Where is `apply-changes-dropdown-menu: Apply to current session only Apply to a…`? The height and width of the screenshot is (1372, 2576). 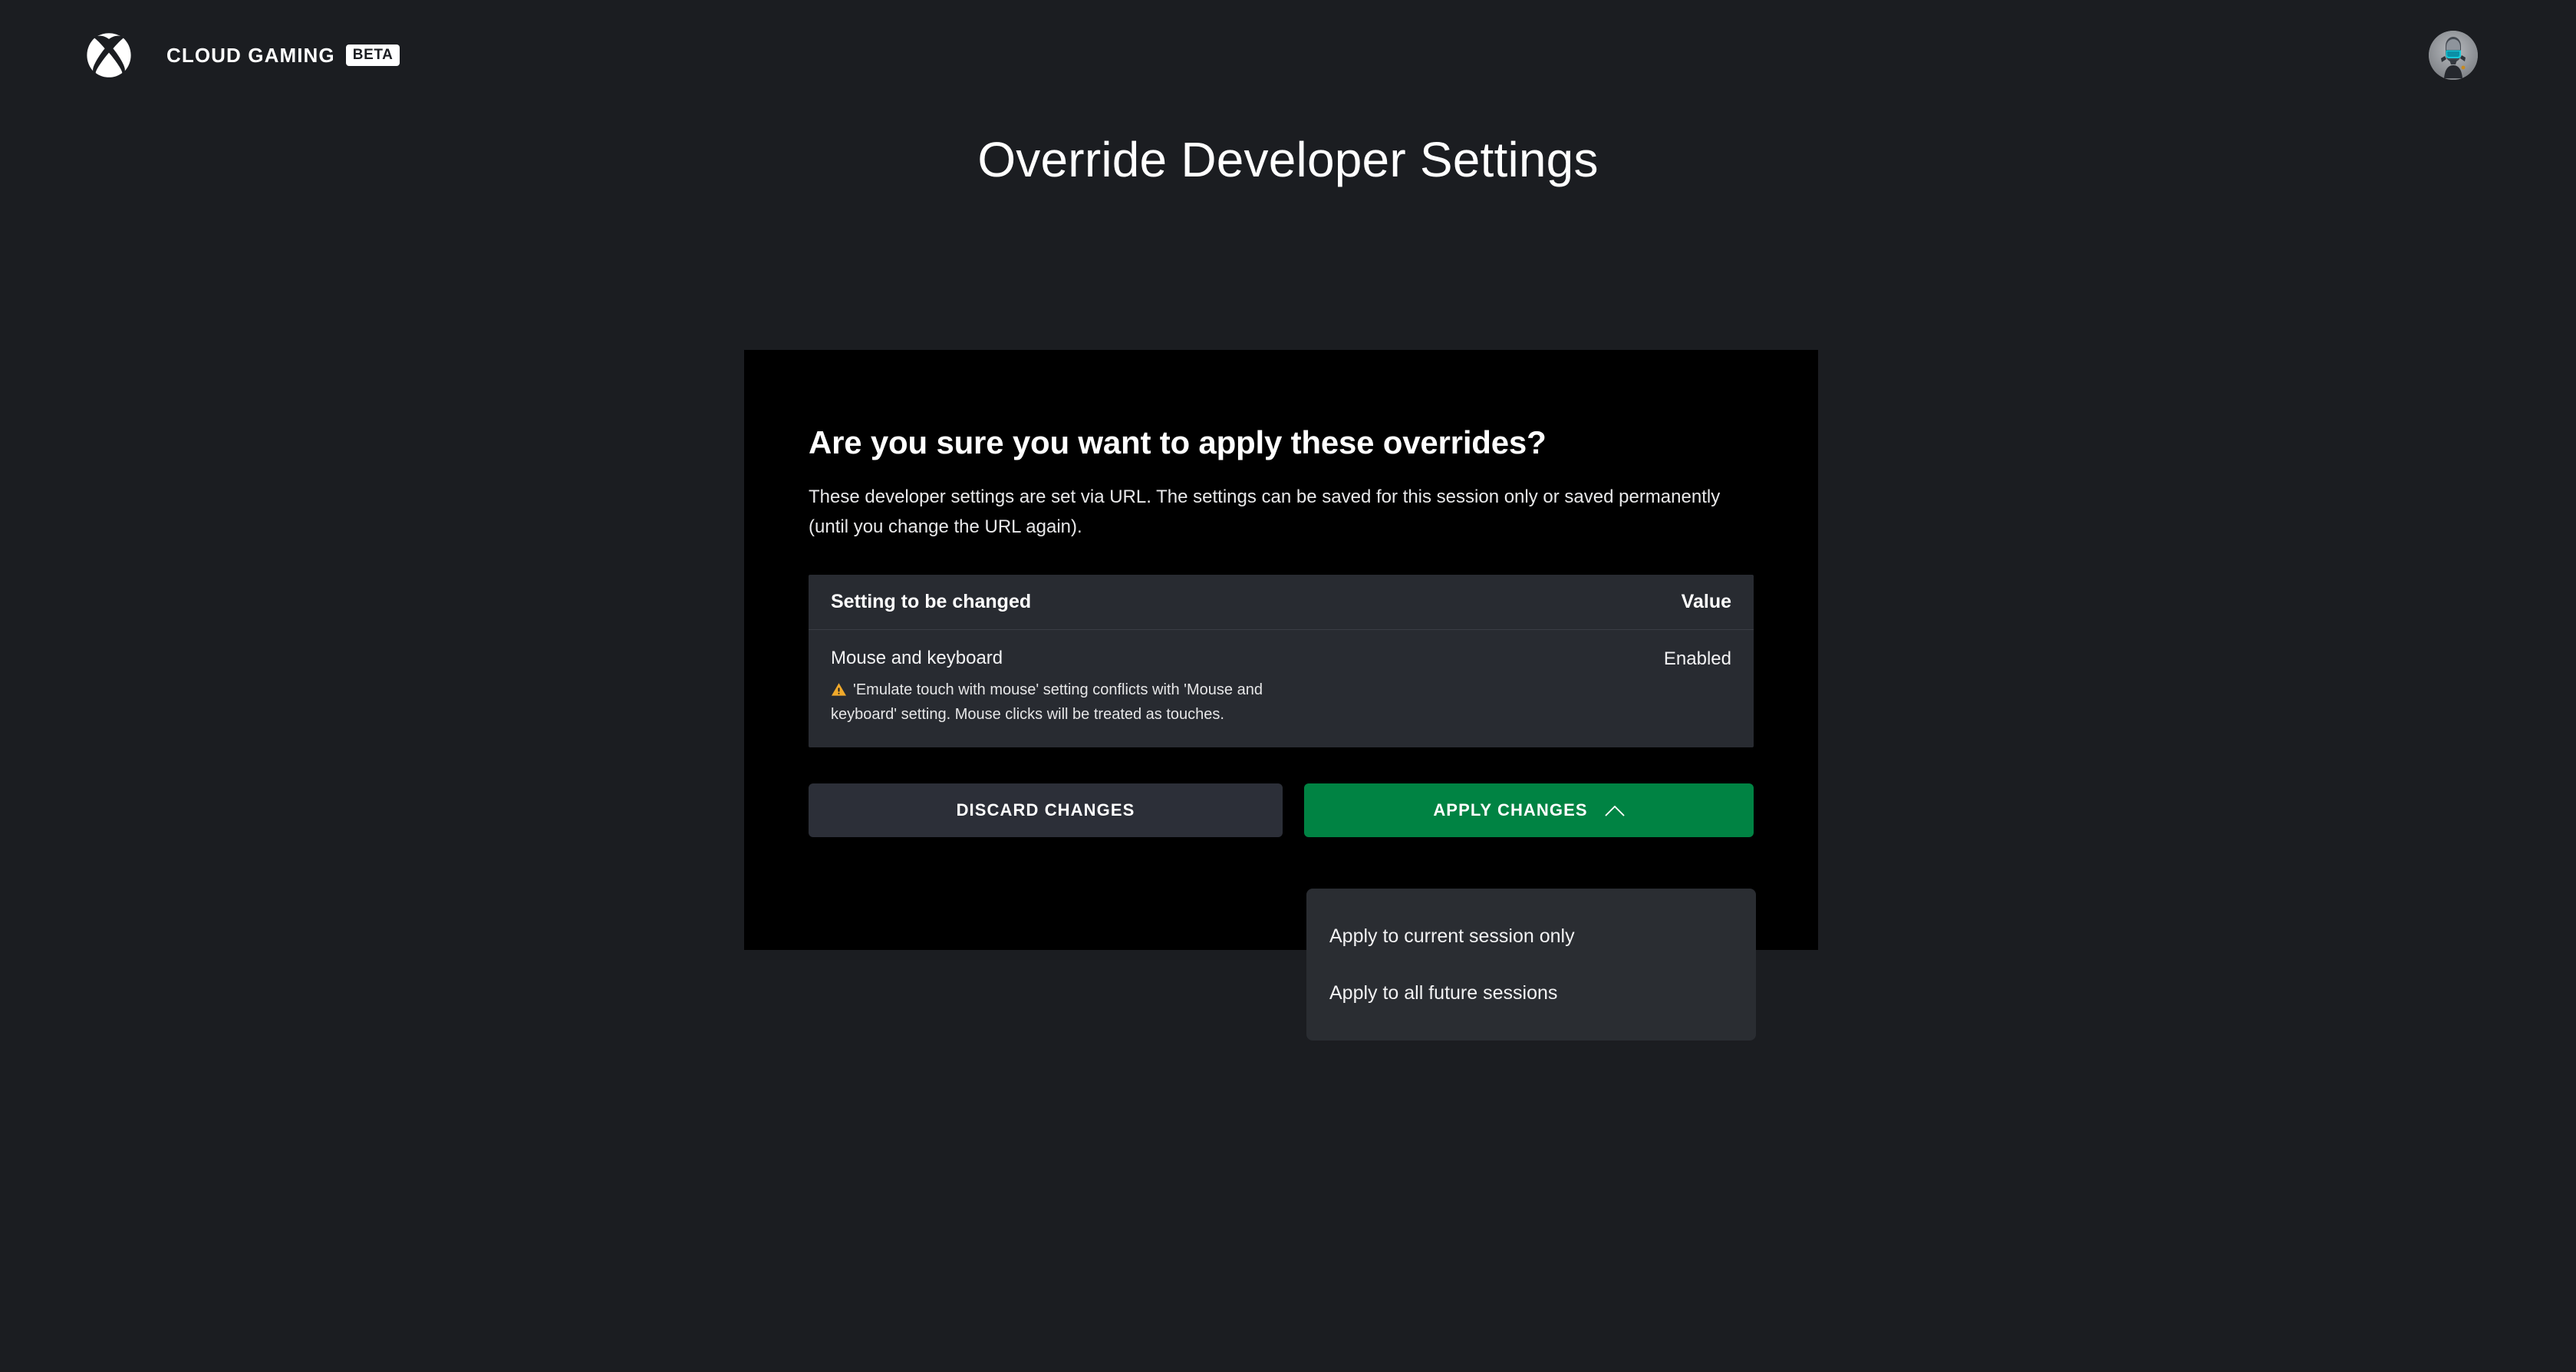
apply-changes-dropdown-menu: Apply to current session only Apply to a… is located at coordinates (1531, 965).